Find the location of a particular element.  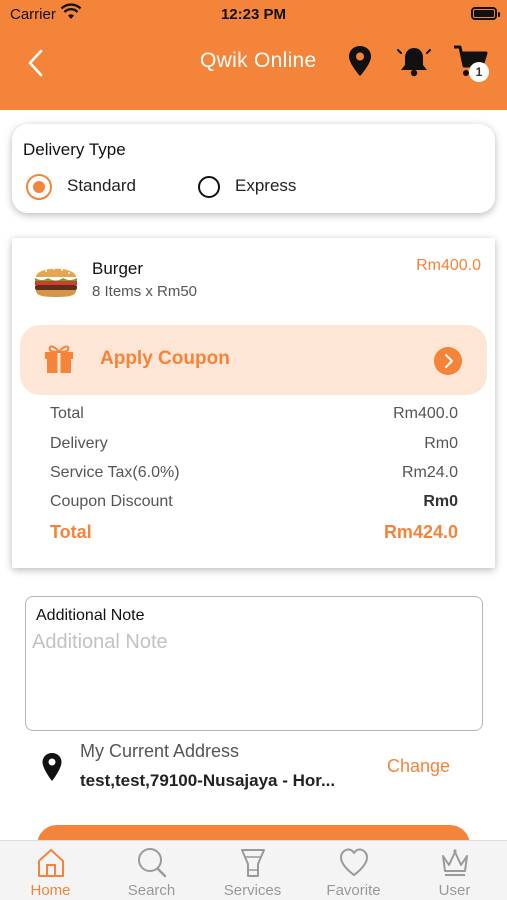

change-address-button: Change is located at coordinates (418, 766).